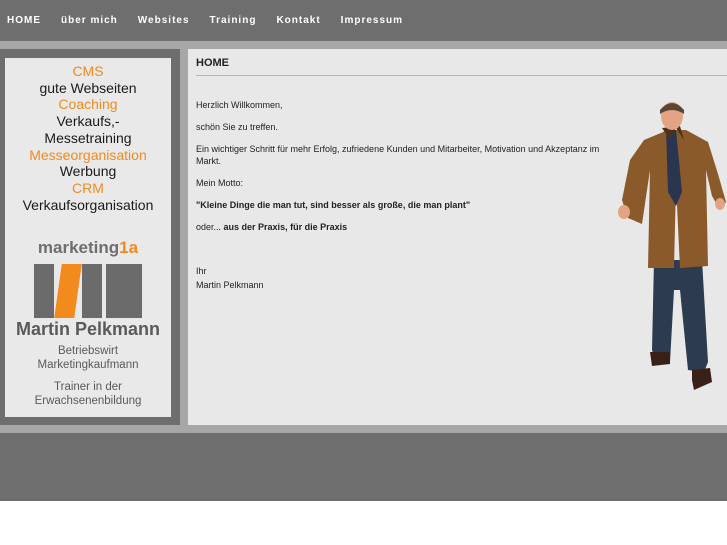  What do you see at coordinates (201, 271) in the screenshot?
I see `signature-ihr: Ihr` at bounding box center [201, 271].